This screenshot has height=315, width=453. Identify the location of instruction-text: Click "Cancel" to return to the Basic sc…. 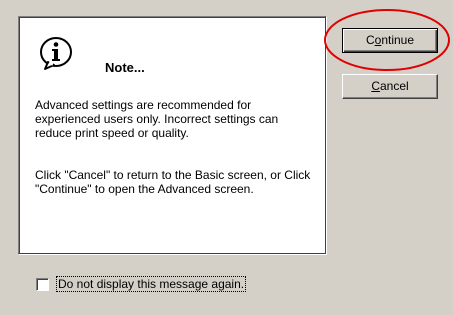
(173, 182).